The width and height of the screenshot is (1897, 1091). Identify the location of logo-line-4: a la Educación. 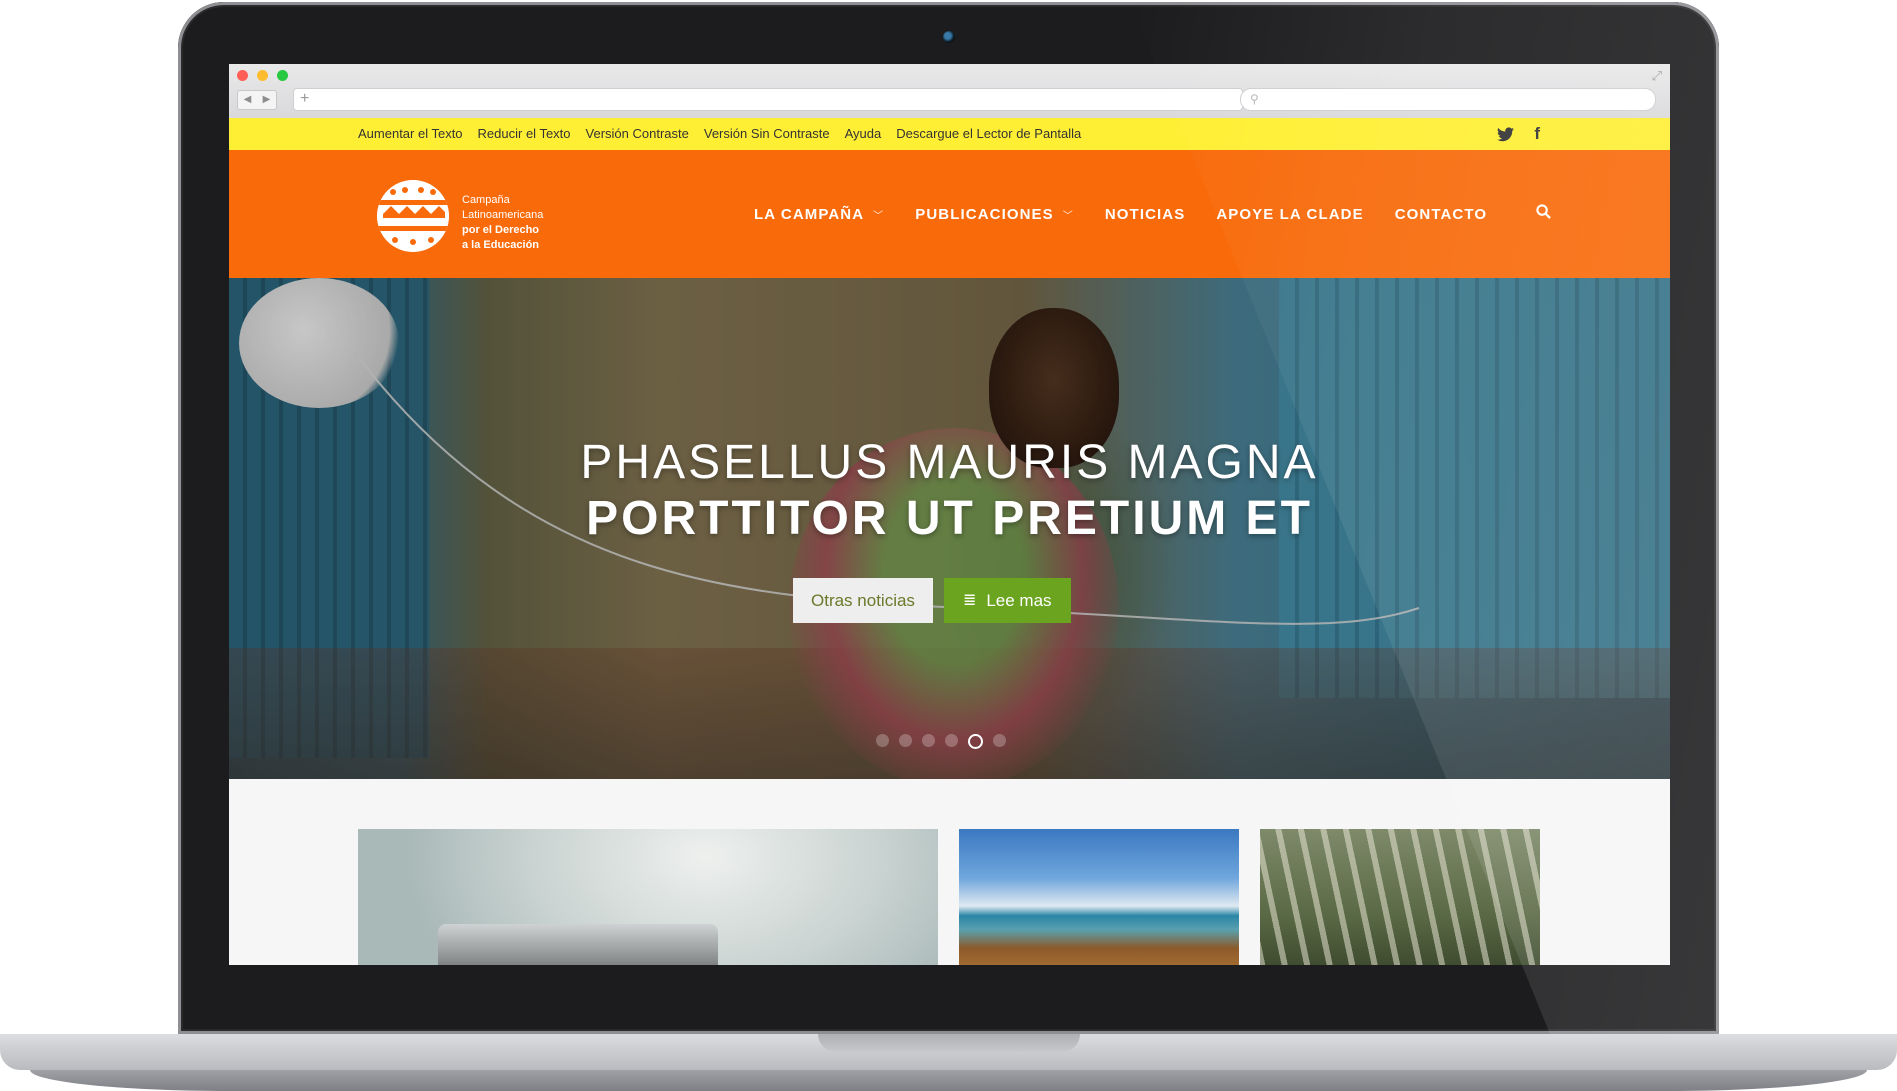
(501, 245).